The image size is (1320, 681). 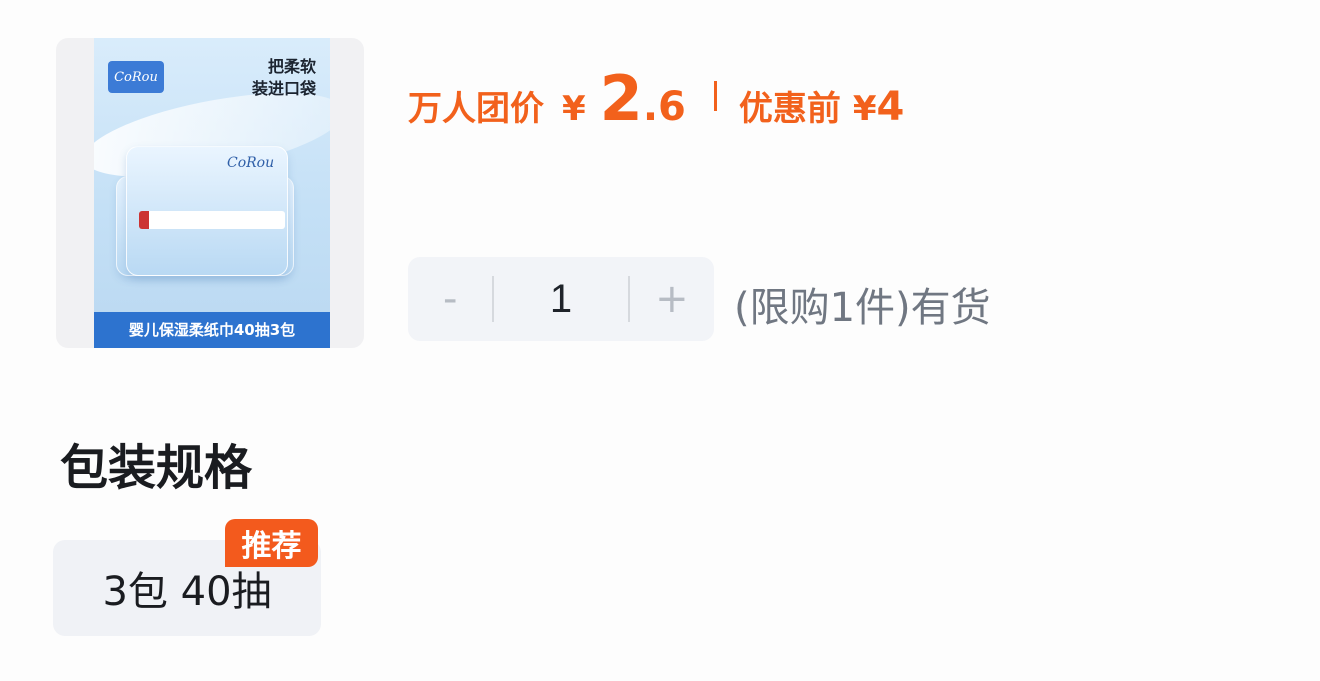 What do you see at coordinates (890, 107) in the screenshot?
I see `original-price-value: 4` at bounding box center [890, 107].